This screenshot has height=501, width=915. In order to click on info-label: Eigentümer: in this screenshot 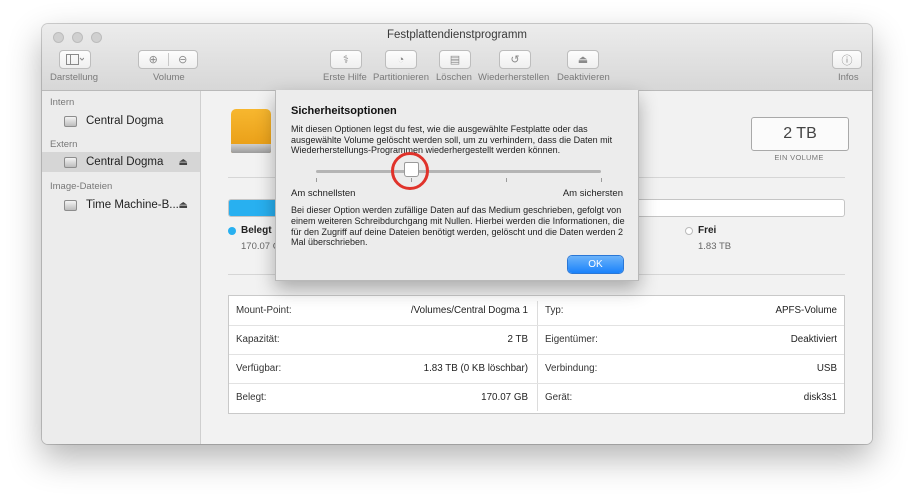, I will do `click(571, 339)`.